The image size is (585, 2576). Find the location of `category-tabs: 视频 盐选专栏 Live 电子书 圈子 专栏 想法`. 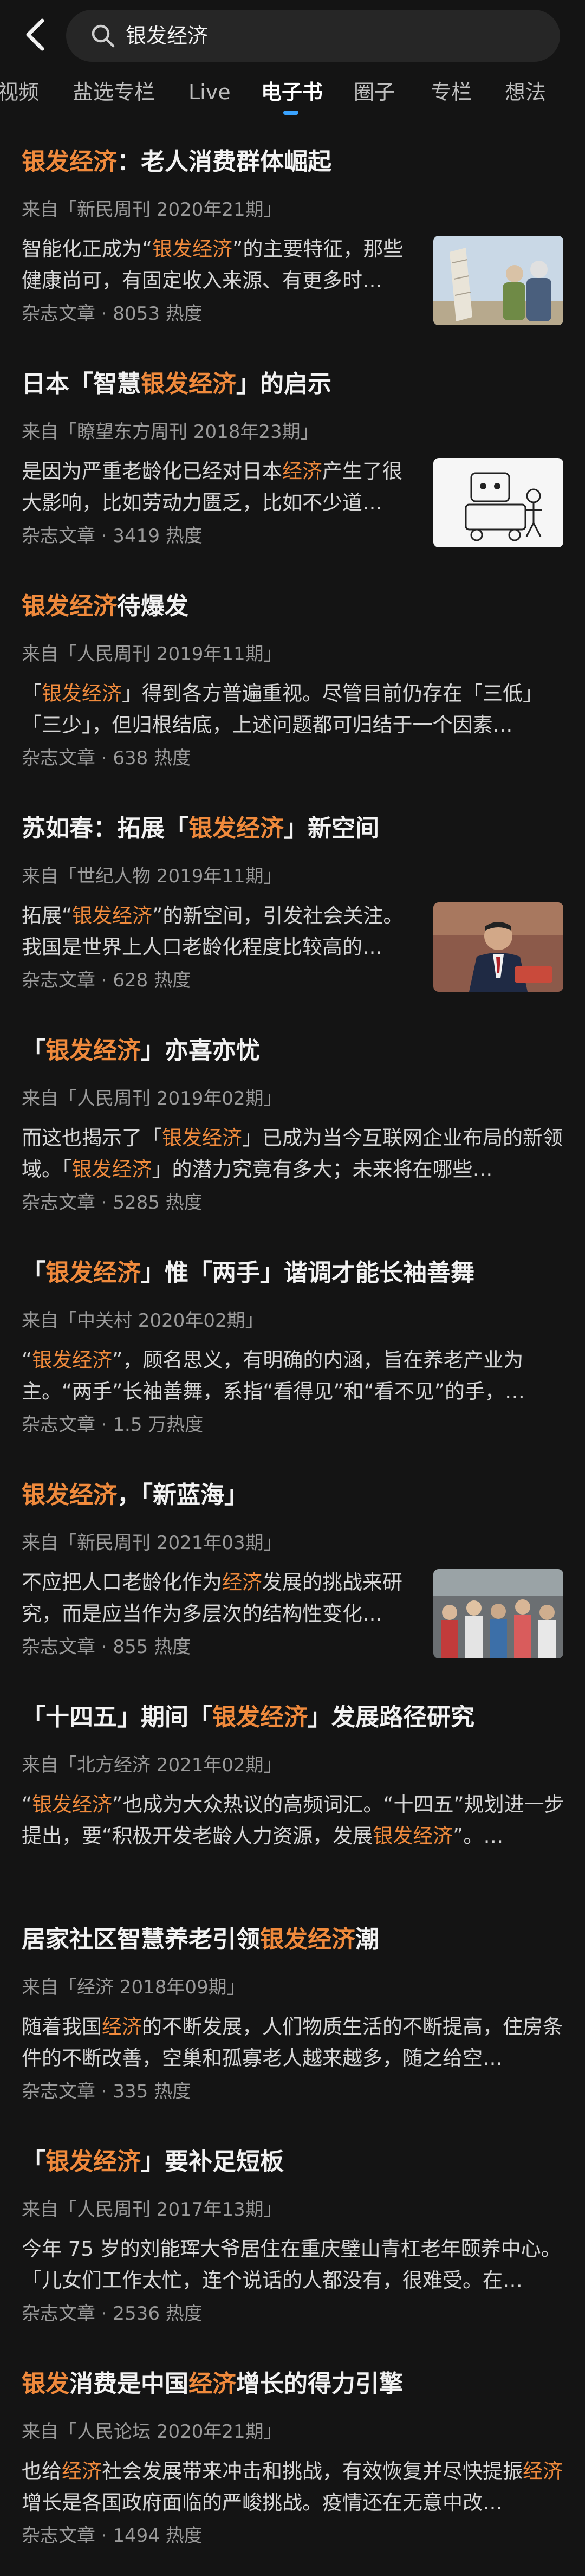

category-tabs: 视频 盐选专栏 Live 电子书 圈子 专栏 想法 is located at coordinates (292, 96).